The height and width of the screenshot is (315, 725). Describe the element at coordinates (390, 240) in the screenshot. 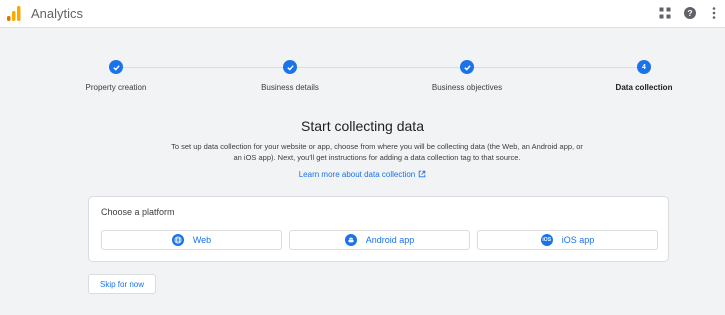

I see `platform-button-label: Android app` at that location.